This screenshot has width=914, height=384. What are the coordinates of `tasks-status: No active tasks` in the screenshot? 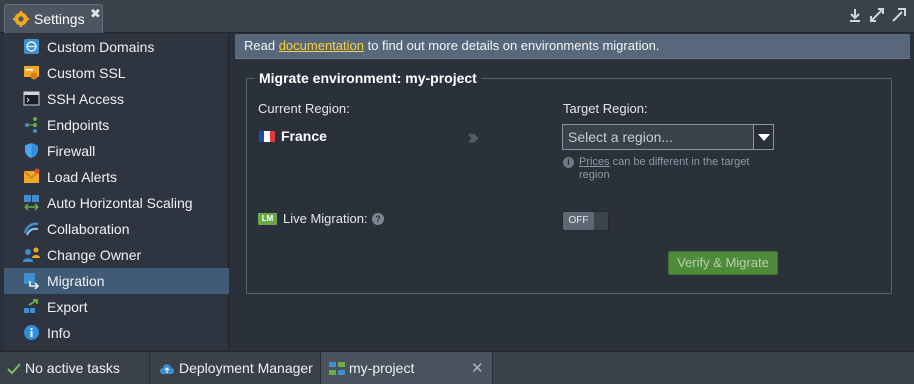 It's located at (75, 368).